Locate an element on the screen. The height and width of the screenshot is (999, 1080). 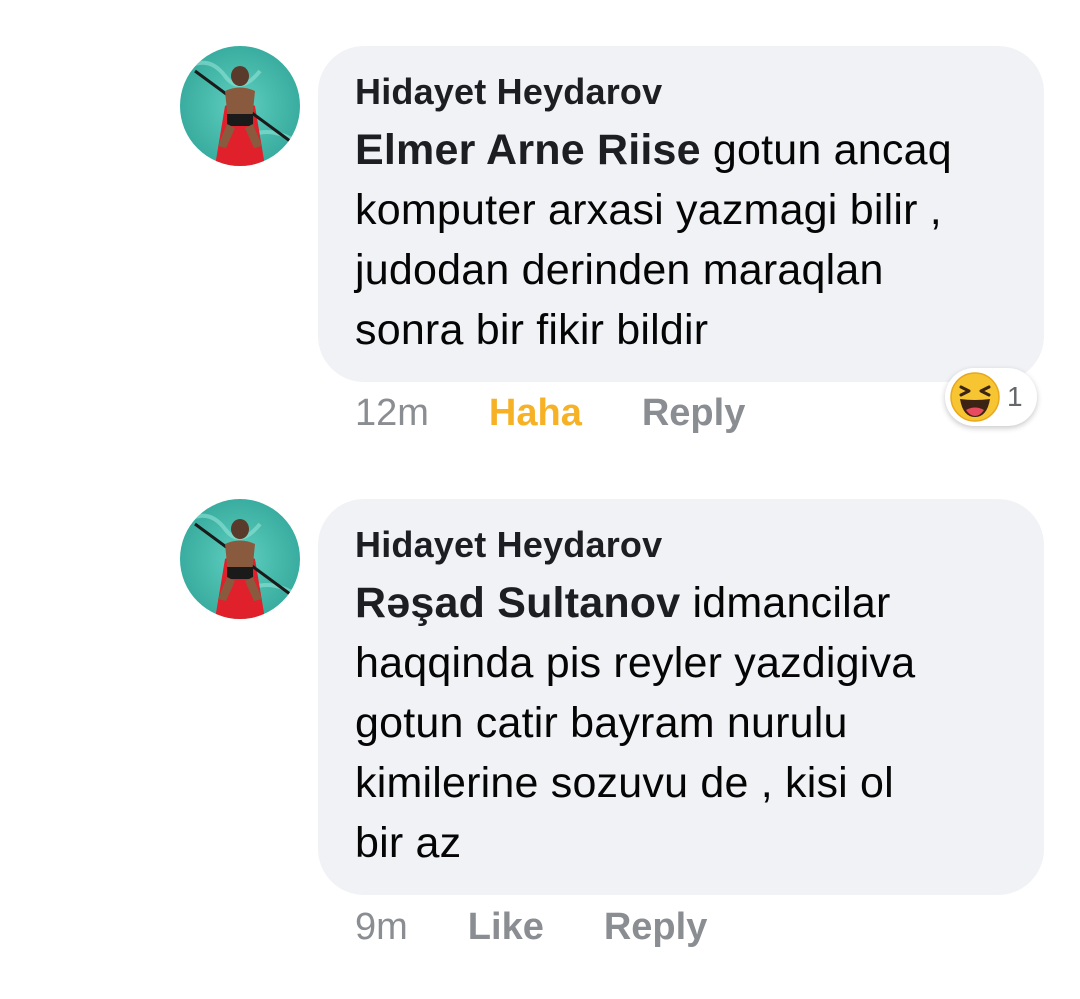
comment-text-line: kimilerine sozuvu de , kisi ol is located at coordinates (624, 783).